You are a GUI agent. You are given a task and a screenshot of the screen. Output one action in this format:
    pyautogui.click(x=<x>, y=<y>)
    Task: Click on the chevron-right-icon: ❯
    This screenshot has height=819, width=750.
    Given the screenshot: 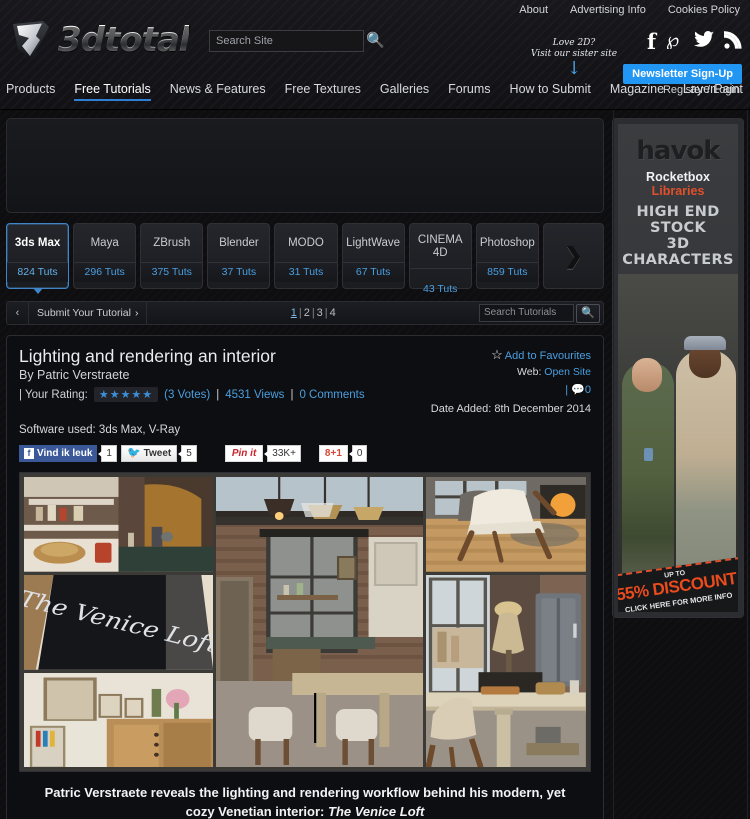 What is the action you would take?
    pyautogui.click(x=573, y=256)
    